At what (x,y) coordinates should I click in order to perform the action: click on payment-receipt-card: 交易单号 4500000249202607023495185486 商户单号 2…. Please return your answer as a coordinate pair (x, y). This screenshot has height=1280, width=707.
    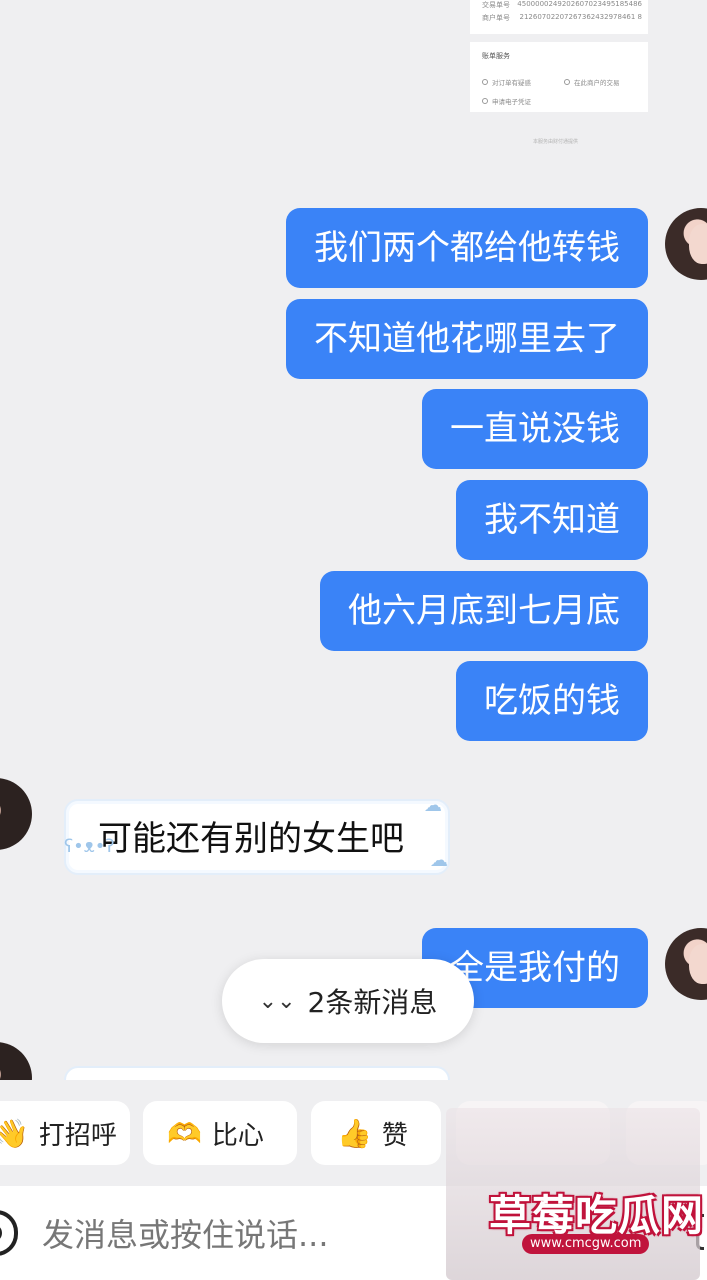
    Looking at the image, I should click on (559, 56).